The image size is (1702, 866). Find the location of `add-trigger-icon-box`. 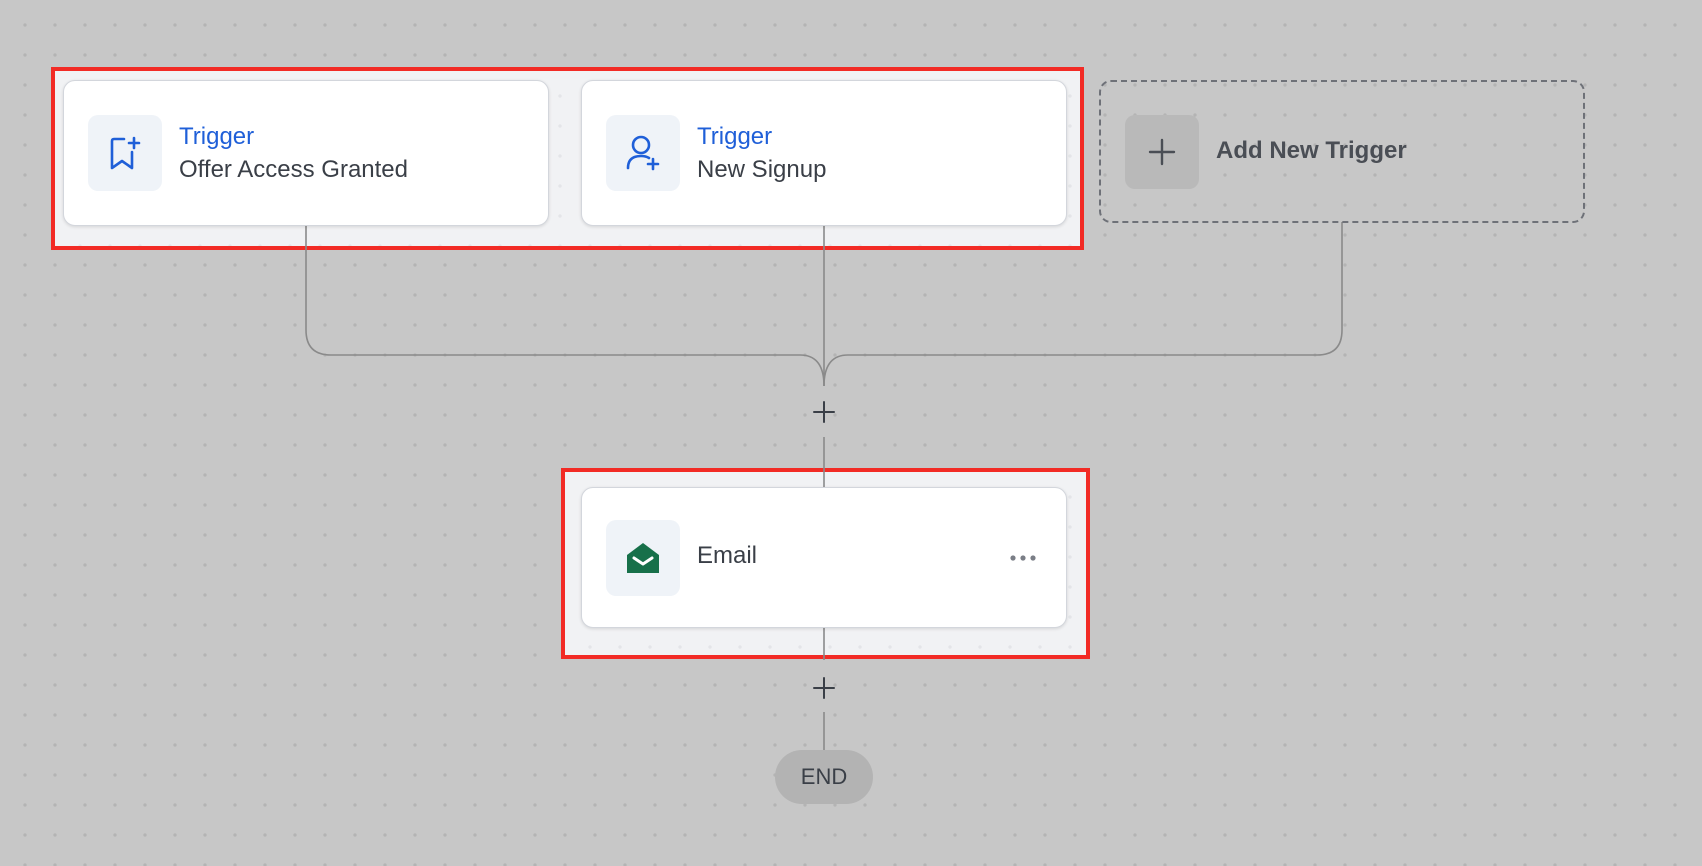

add-trigger-icon-box is located at coordinates (1162, 152).